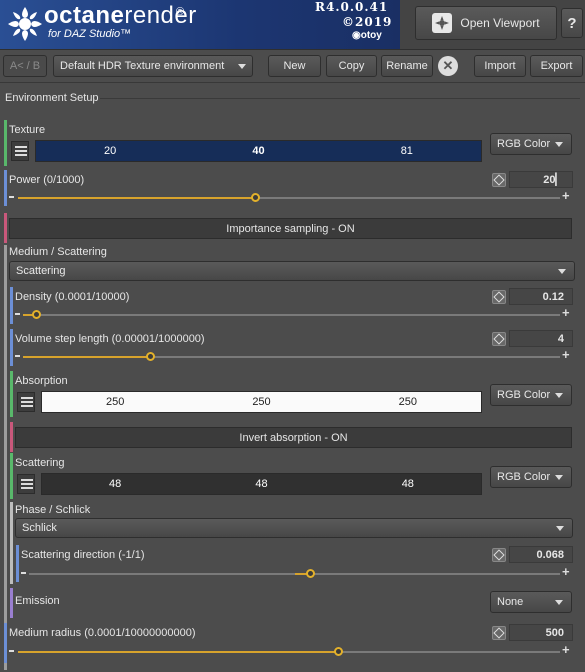  Describe the element at coordinates (367, 35) in the screenshot. I see `otoy-logo: ◉otoy` at that location.